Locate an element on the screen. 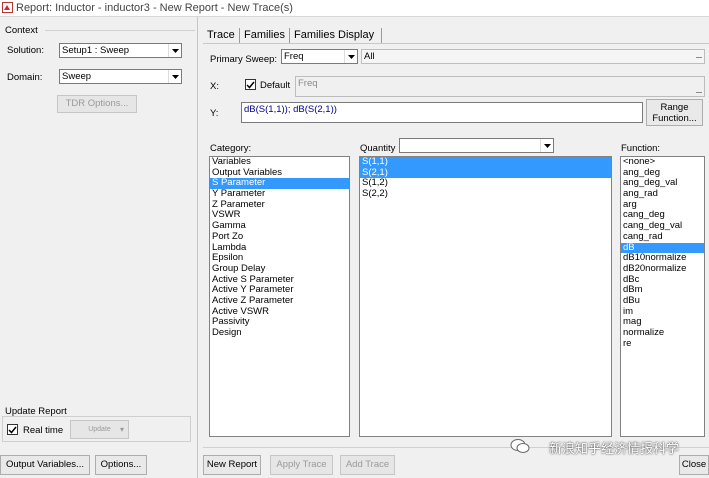  function-list-item: cang_rad is located at coordinates (662, 237).